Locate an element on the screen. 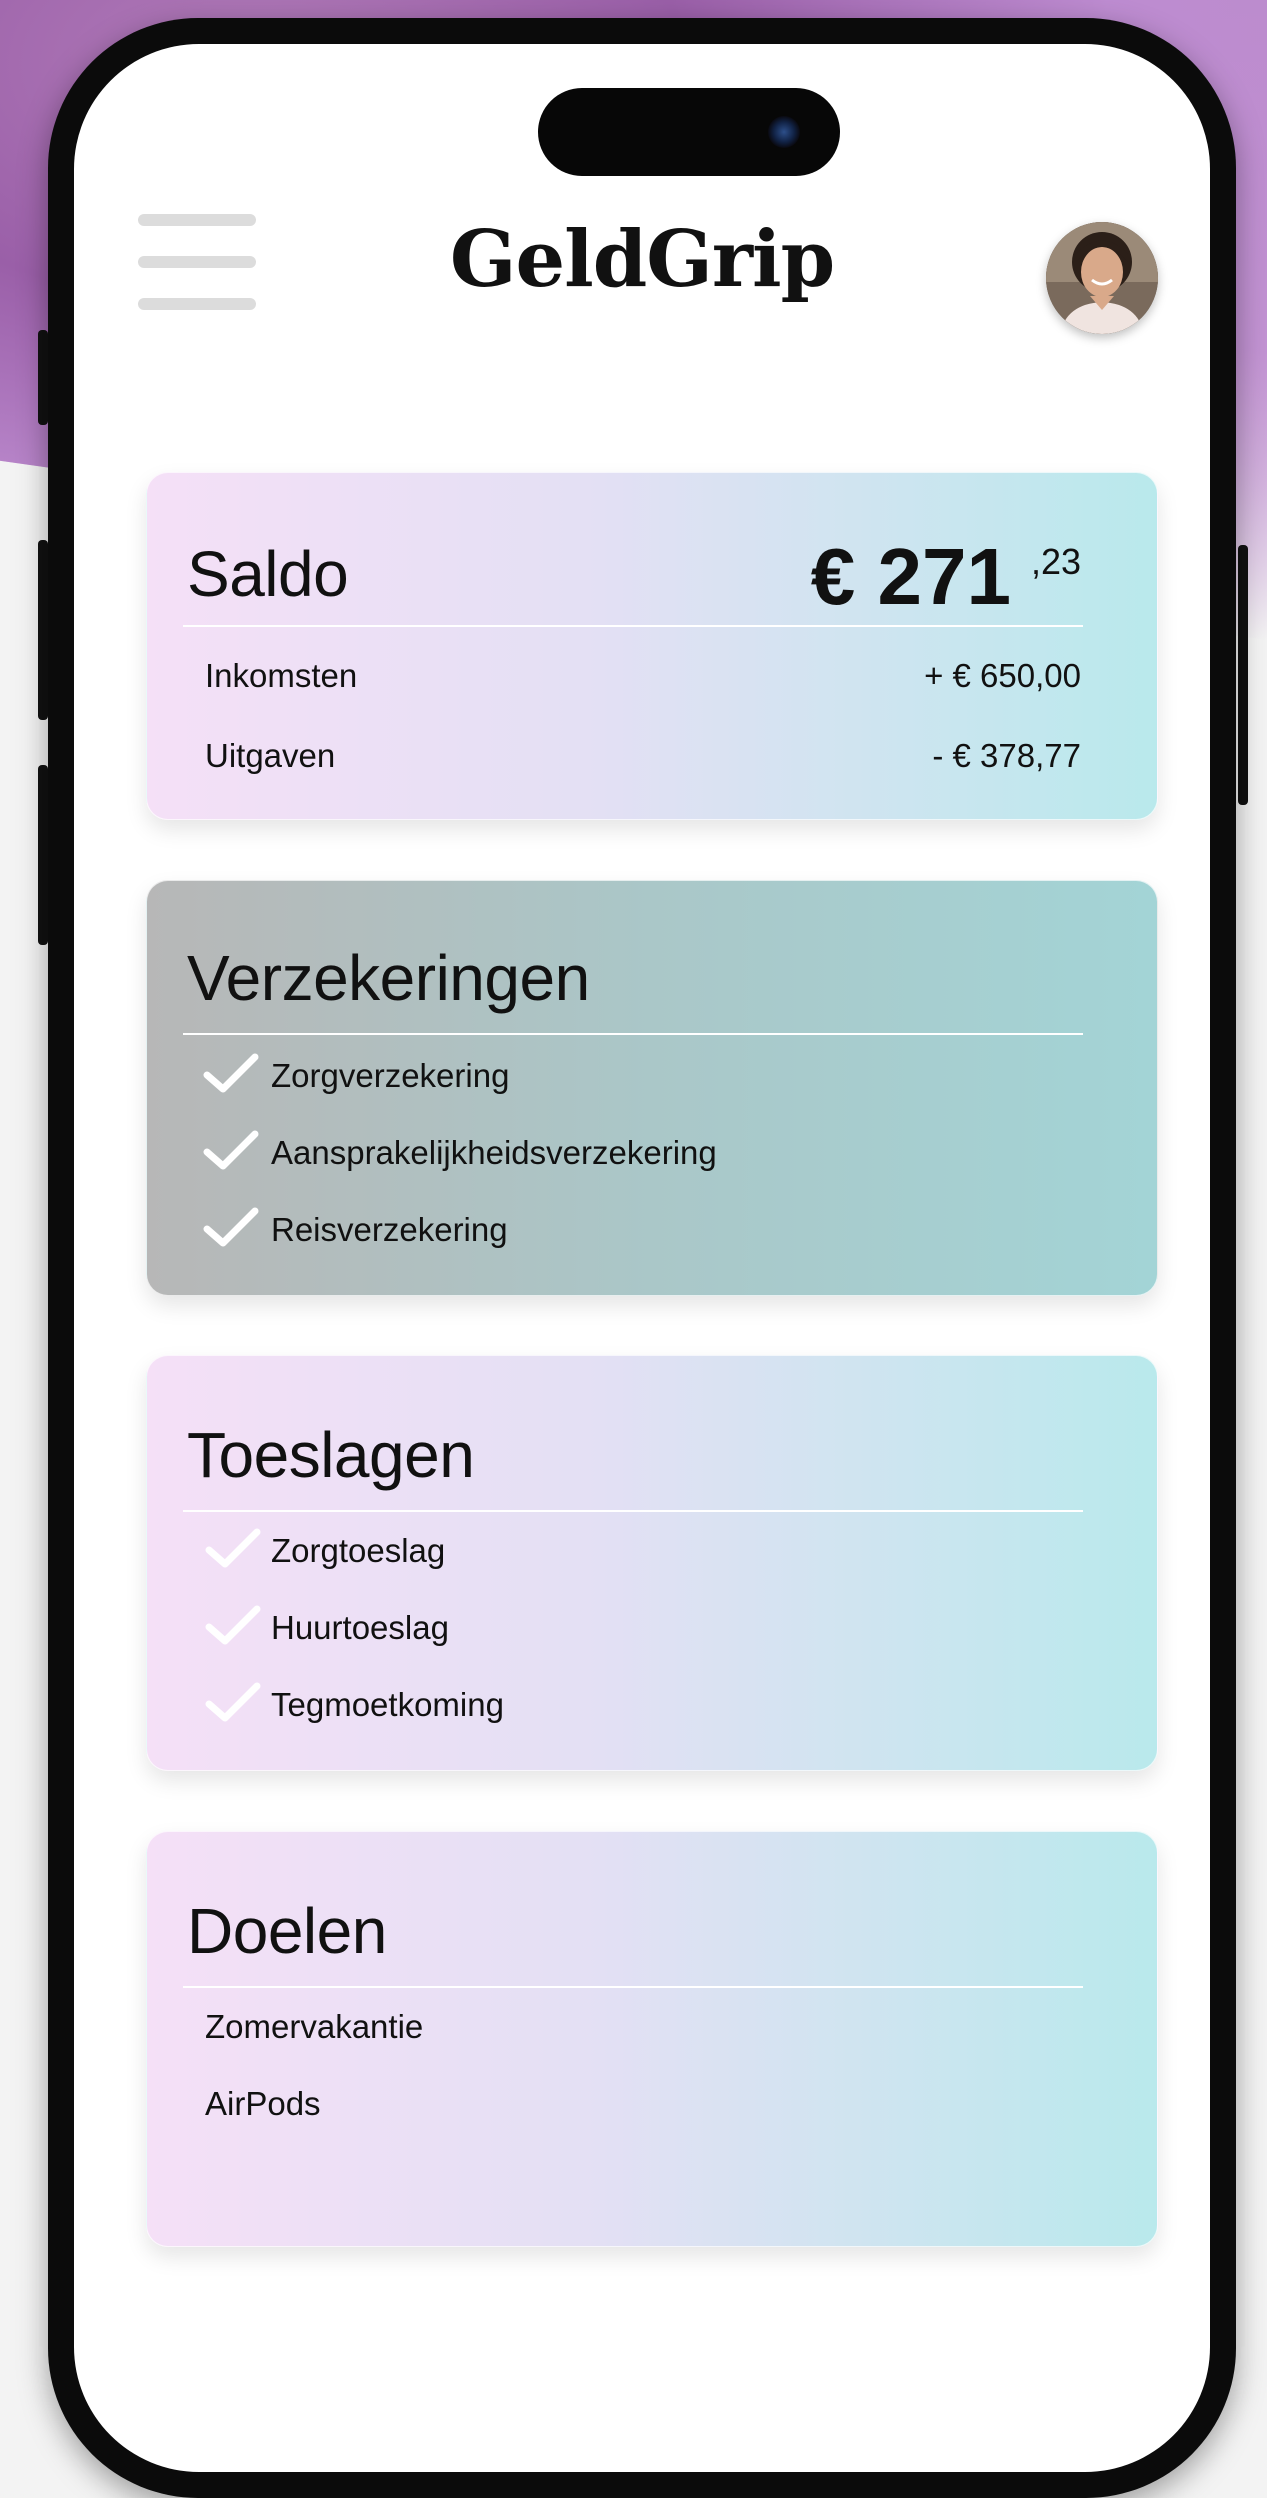 This screenshot has width=1267, height=2498. income-label: Inkomsten is located at coordinates (281, 675).